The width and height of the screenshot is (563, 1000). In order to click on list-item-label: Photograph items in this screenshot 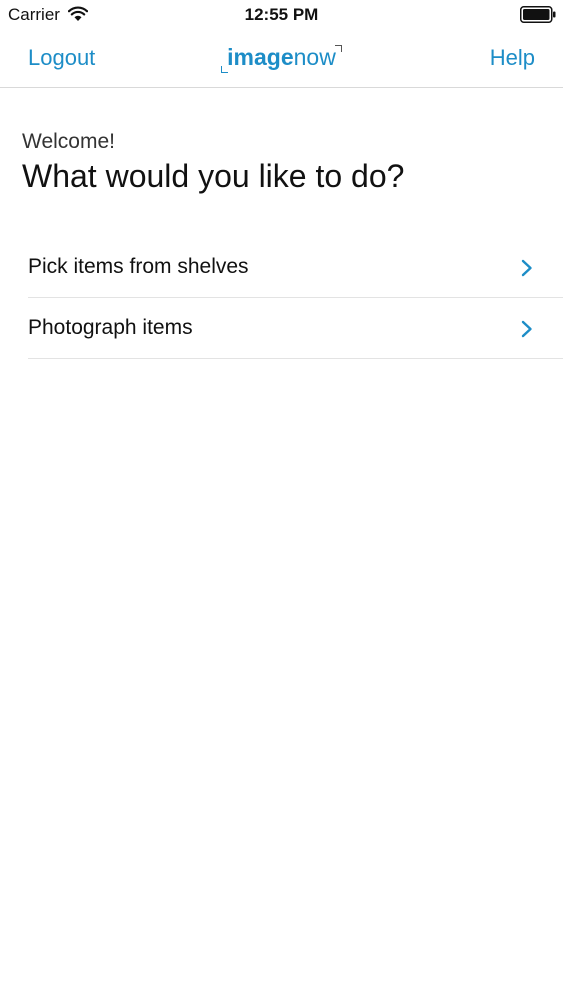, I will do `click(110, 327)`.